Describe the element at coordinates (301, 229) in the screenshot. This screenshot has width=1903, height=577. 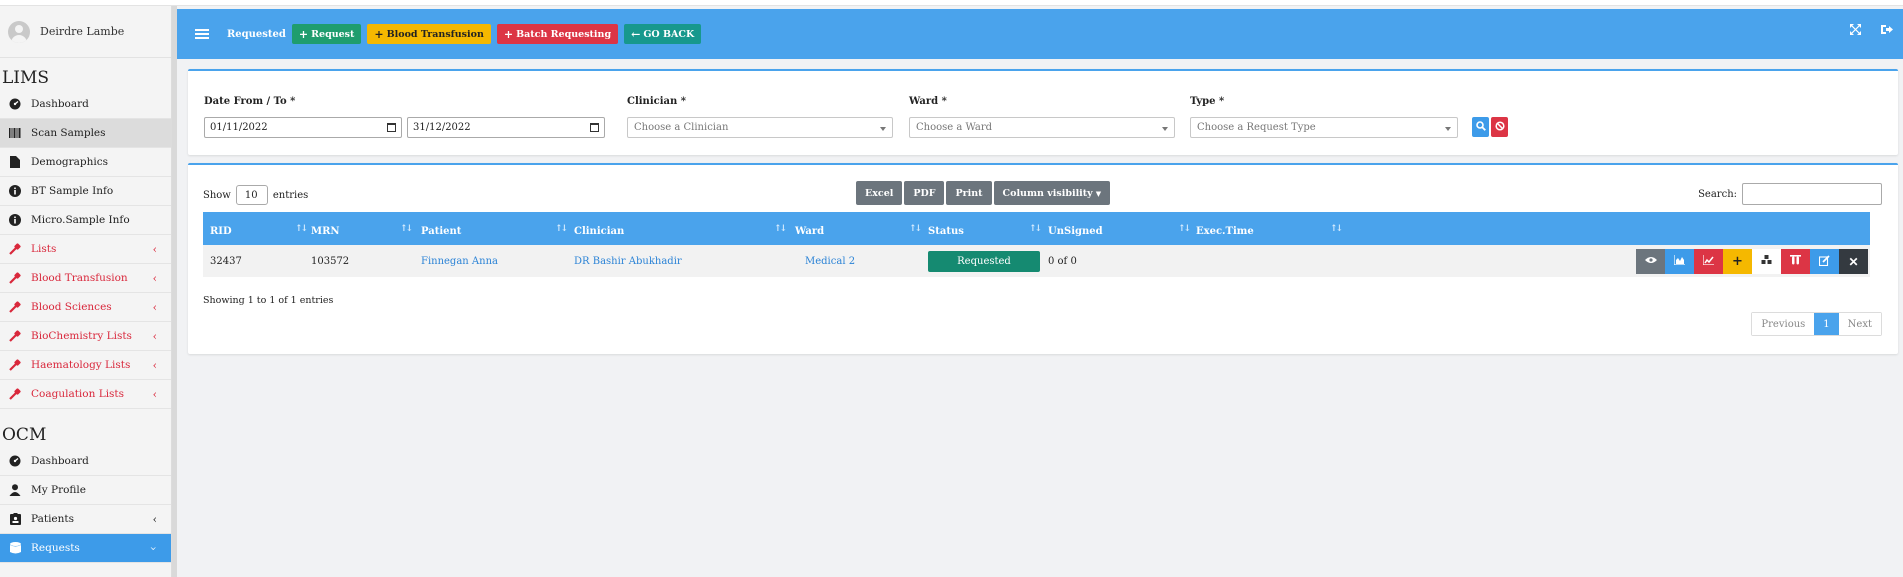
I see `sort-desc-icon: ↑↓` at that location.